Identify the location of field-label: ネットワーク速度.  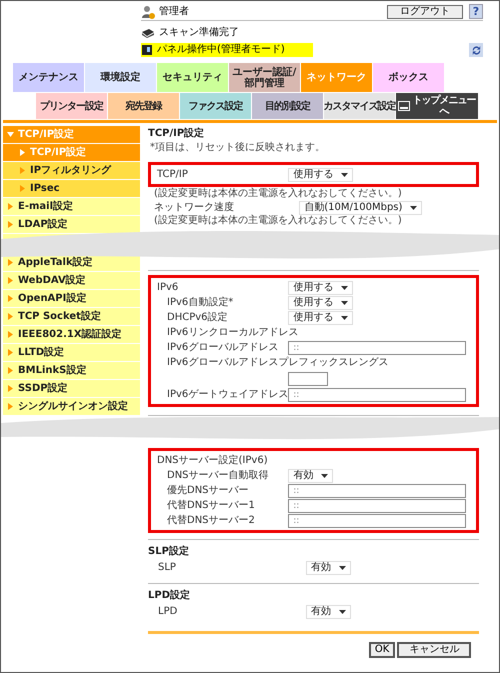
(194, 208).